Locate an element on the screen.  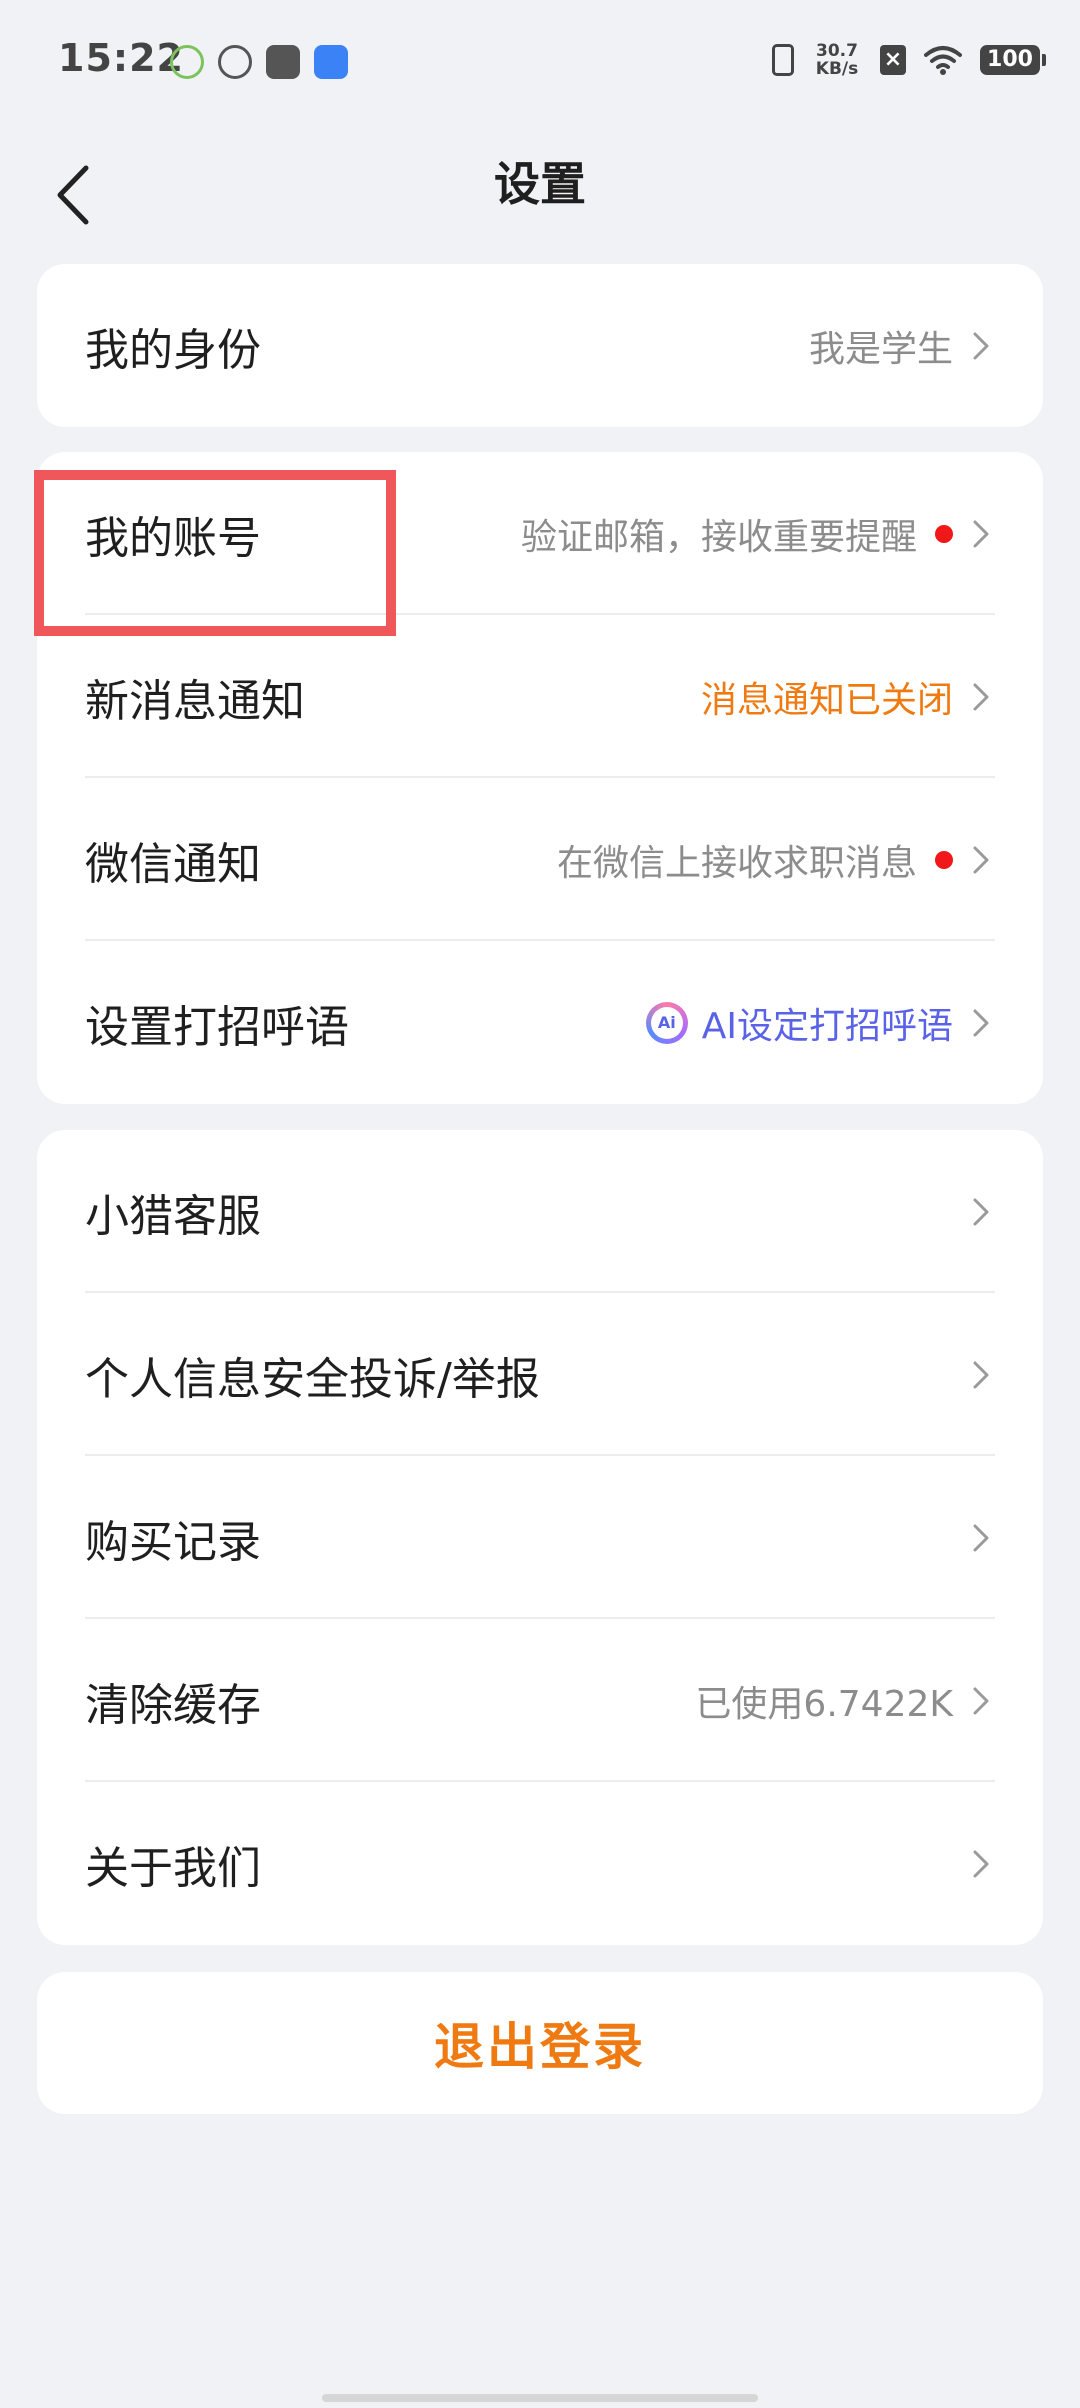
row-label: 个人信息安全投诉/举报 is located at coordinates (312, 1379).